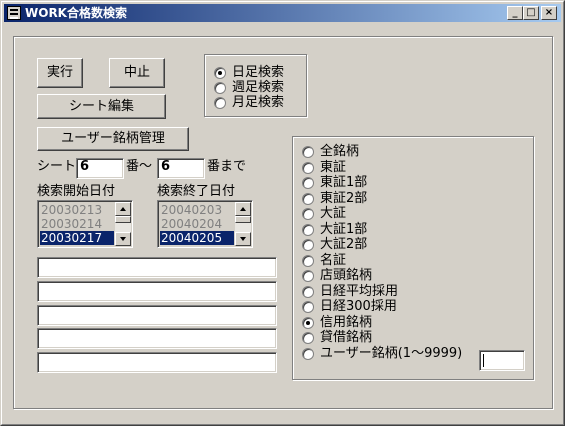 Image resolution: width=565 pixels, height=426 pixels. What do you see at coordinates (220, 73) in the screenshot?
I see `period-radio-daily` at bounding box center [220, 73].